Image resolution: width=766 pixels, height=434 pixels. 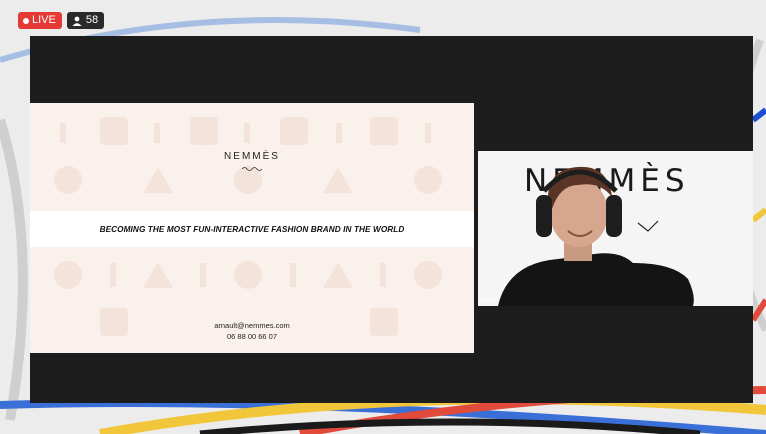 What do you see at coordinates (252, 325) in the screenshot?
I see `contact-email: arnault@nemmes.com` at bounding box center [252, 325].